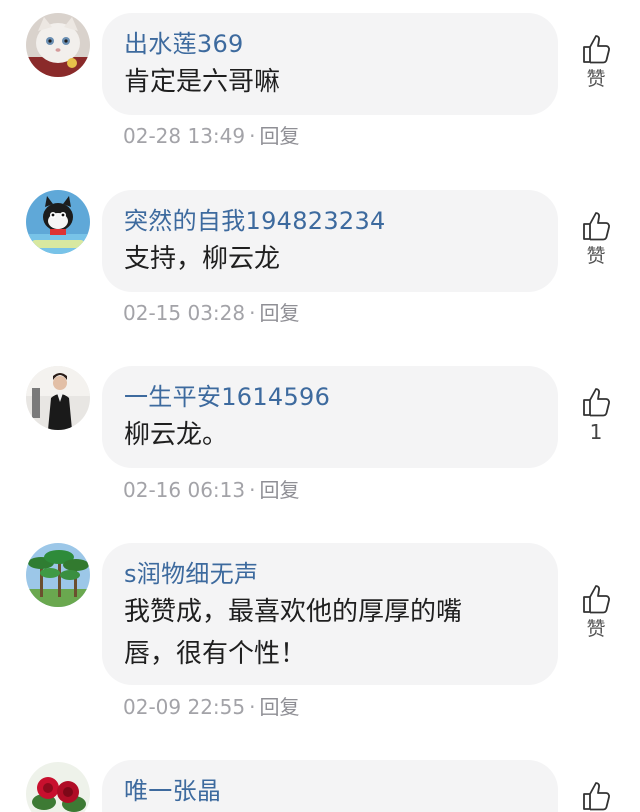  Describe the element at coordinates (184, 490) in the screenshot. I see `timestamp: 02-16 06:13` at that location.